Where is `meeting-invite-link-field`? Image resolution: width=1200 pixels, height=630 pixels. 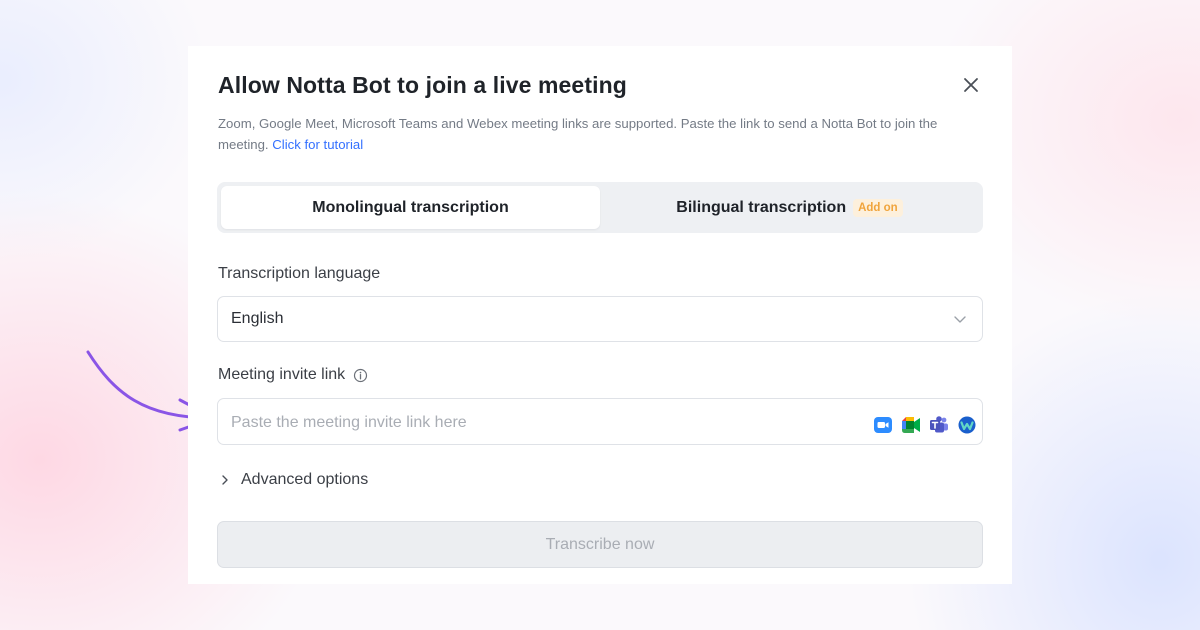 meeting-invite-link-field is located at coordinates (600, 422).